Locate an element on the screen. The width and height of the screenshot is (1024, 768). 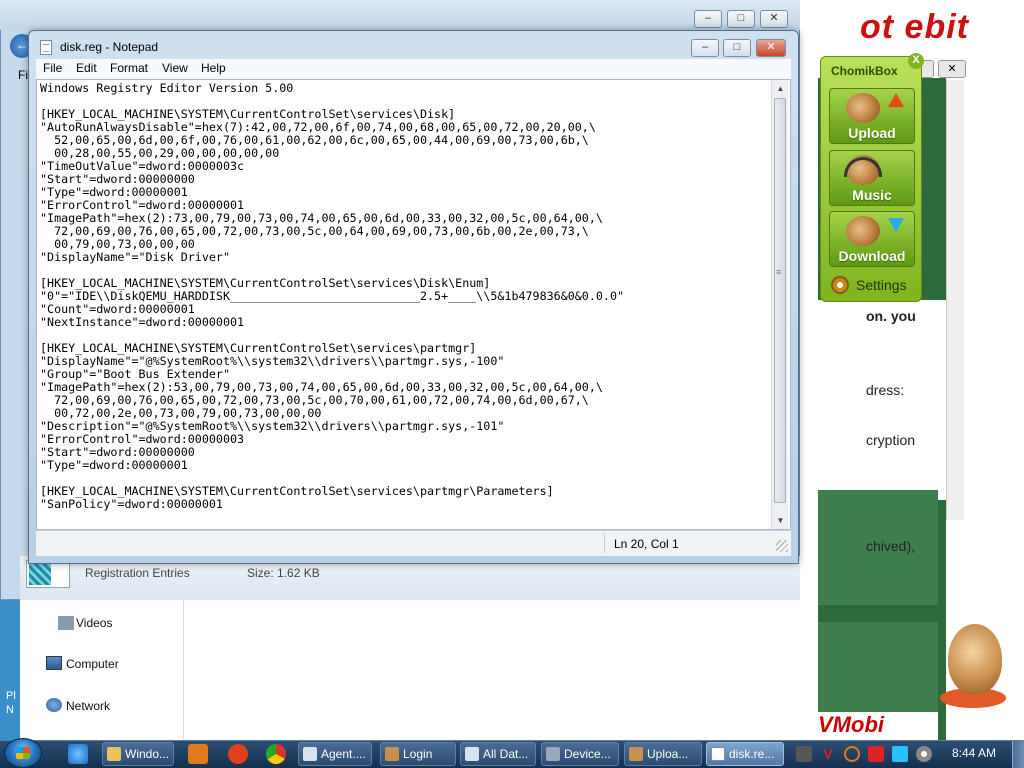
registry-file-icon is located at coordinates (48, 574).